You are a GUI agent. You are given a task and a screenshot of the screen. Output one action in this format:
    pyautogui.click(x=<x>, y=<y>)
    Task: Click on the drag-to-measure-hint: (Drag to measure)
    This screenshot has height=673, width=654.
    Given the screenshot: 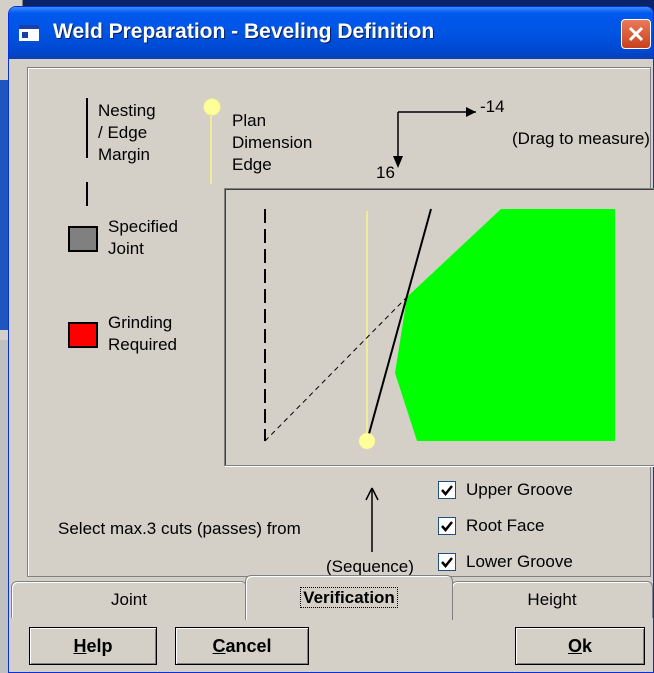 What is the action you would take?
    pyautogui.click(x=581, y=138)
    